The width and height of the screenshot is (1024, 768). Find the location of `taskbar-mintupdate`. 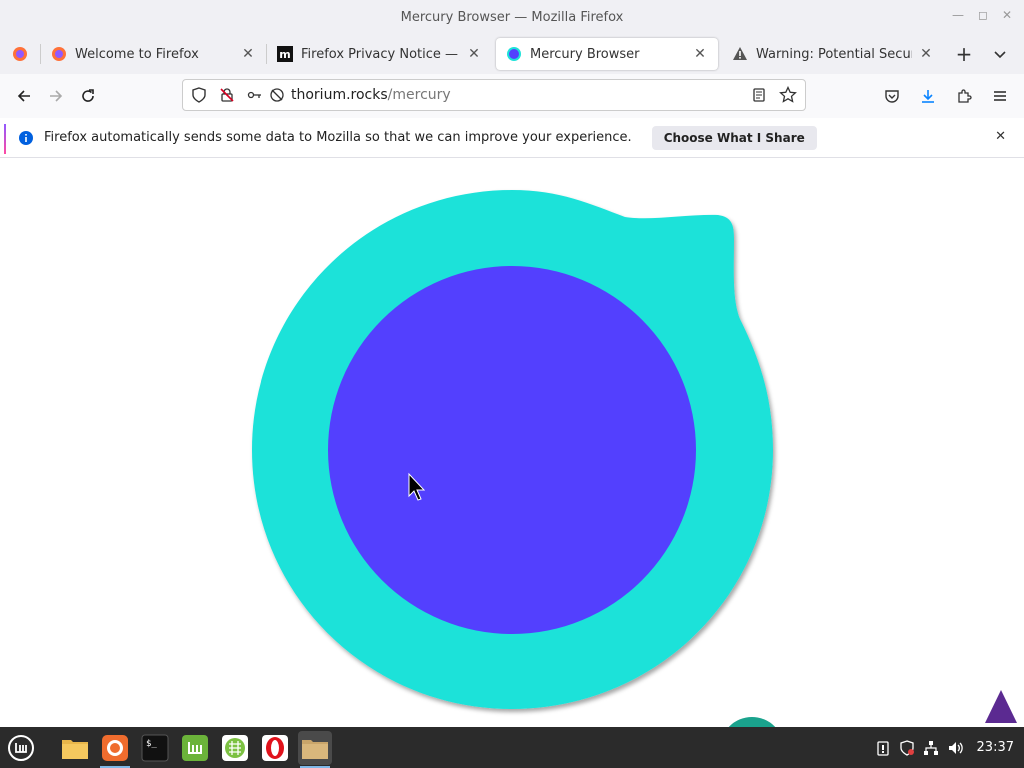

taskbar-mintupdate is located at coordinates (195, 748).